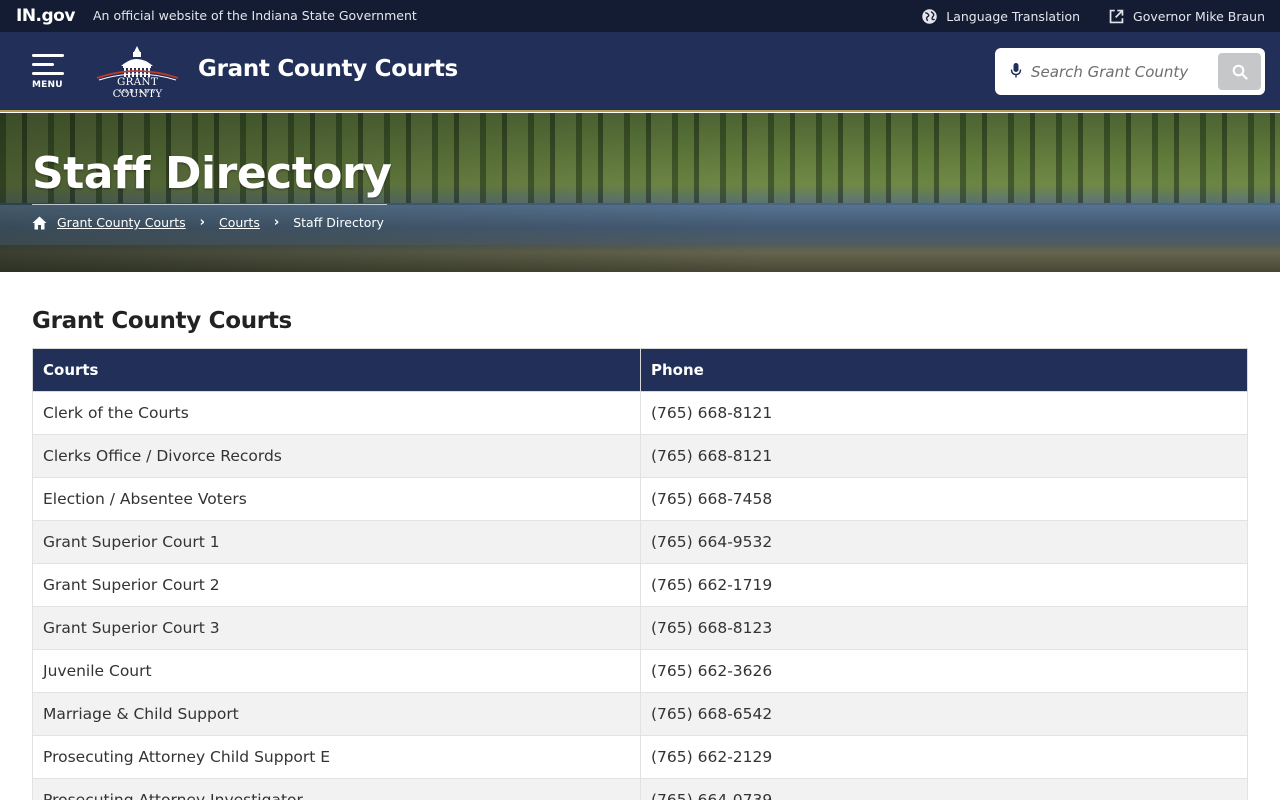  What do you see at coordinates (944, 628) in the screenshot?
I see `phone-cell: (765) 668-8123` at bounding box center [944, 628].